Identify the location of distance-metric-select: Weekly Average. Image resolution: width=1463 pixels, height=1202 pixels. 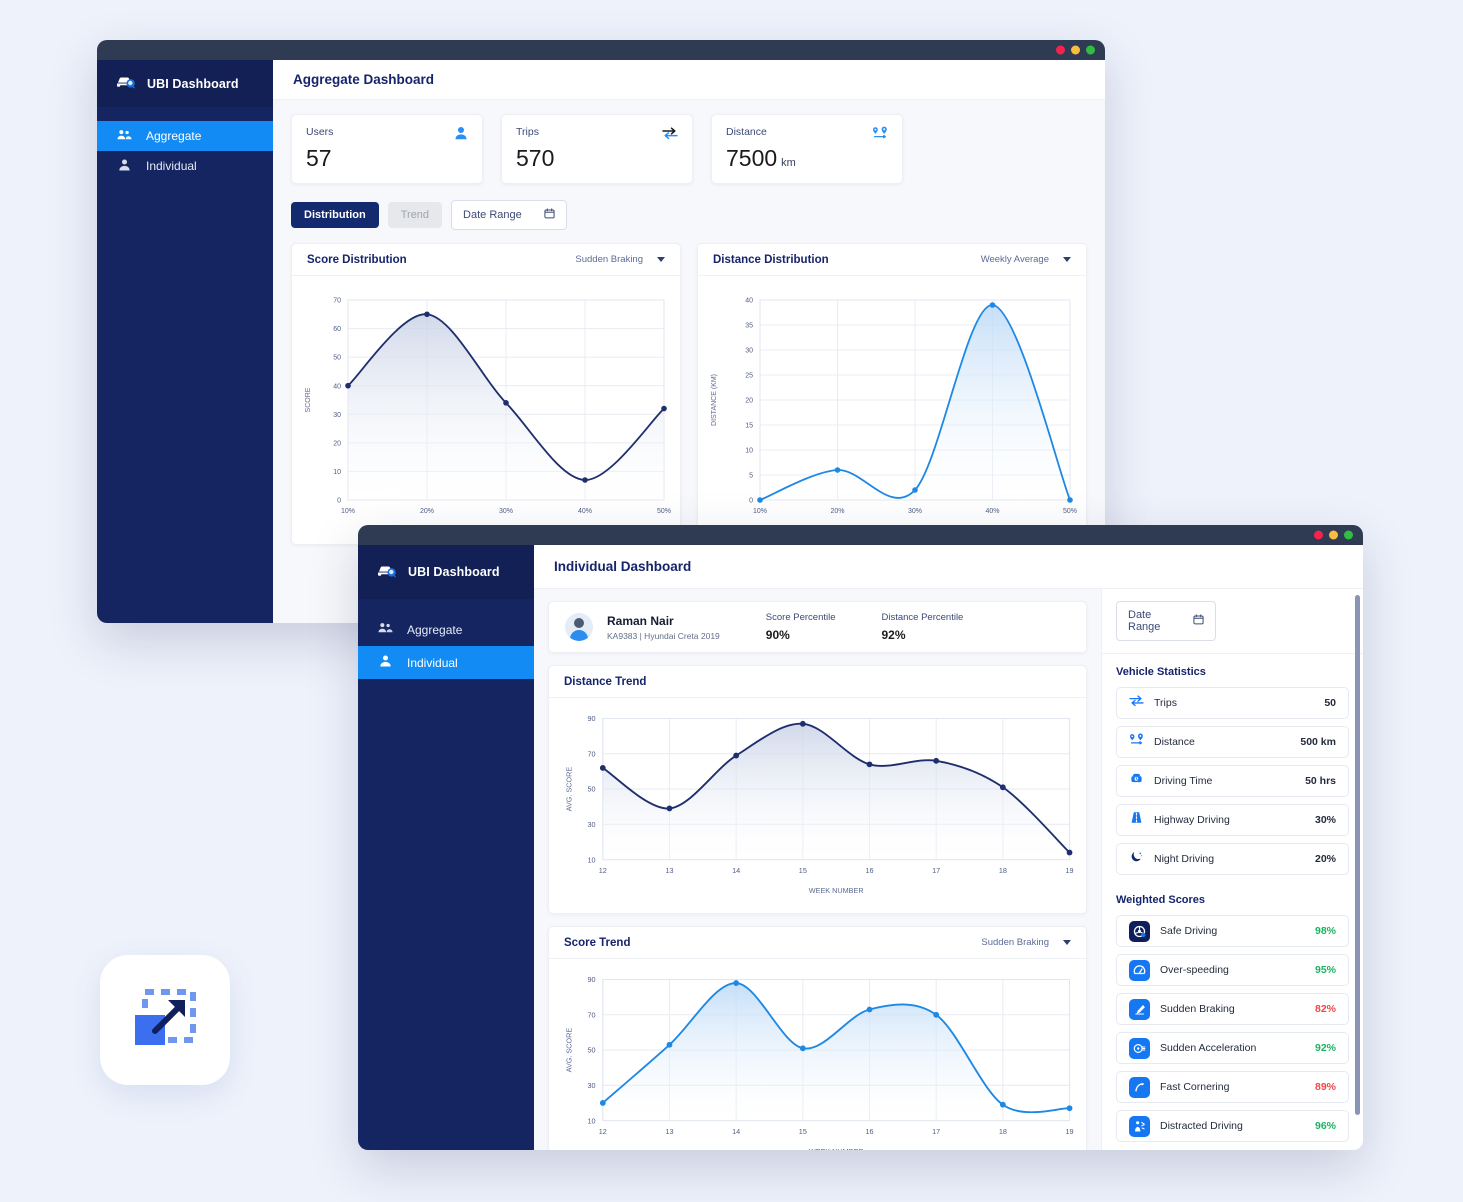
(1026, 259).